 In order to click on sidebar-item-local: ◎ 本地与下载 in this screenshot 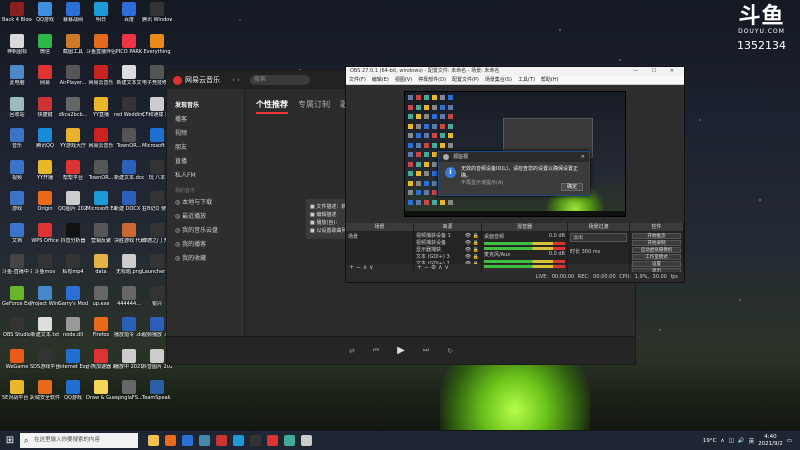, I will do `click(205, 203)`.